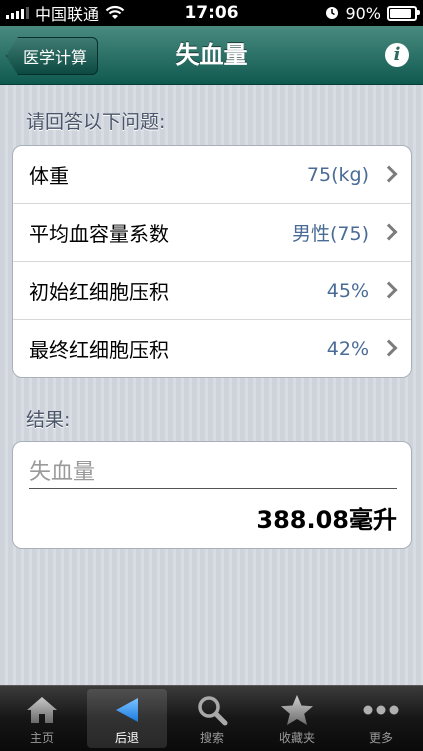 Image resolution: width=423 pixels, height=751 pixels. Describe the element at coordinates (212, 233) in the screenshot. I see `row-blood-volume-factor: 平均血容量系数 男性(75)` at that location.